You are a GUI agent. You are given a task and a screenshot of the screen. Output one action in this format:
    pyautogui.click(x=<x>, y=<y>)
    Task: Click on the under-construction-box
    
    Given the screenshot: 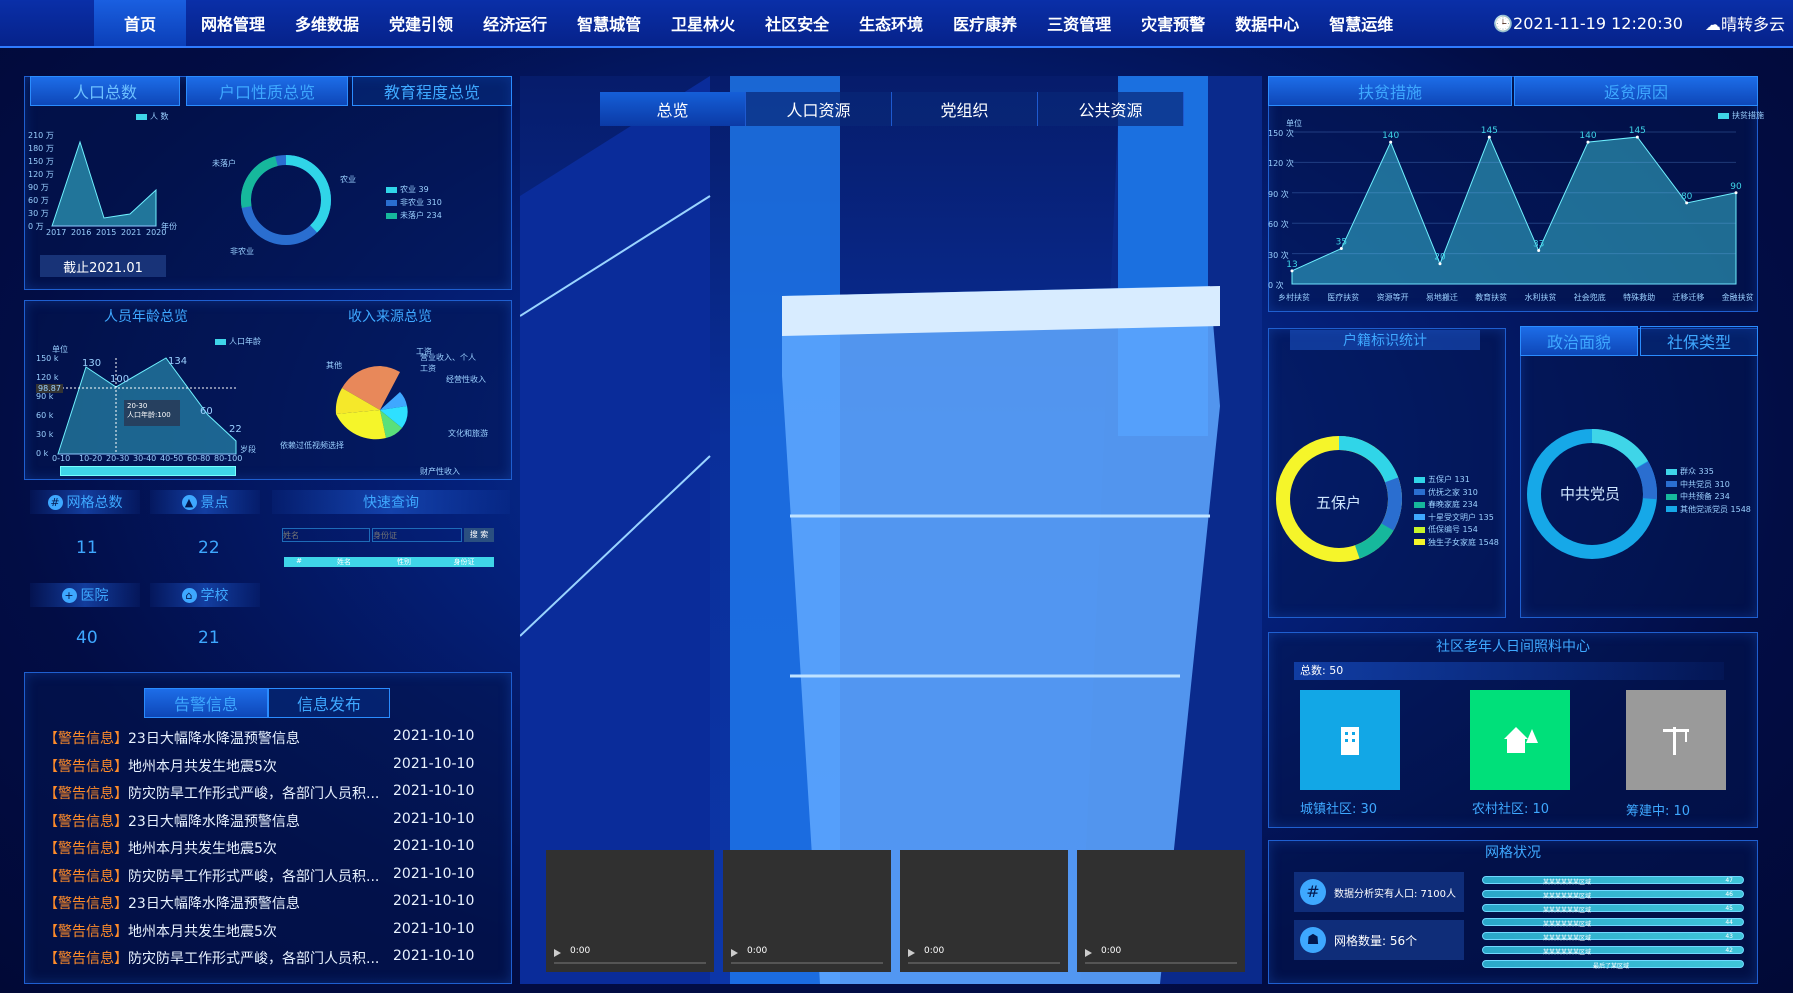 What is the action you would take?
    pyautogui.click(x=1676, y=740)
    